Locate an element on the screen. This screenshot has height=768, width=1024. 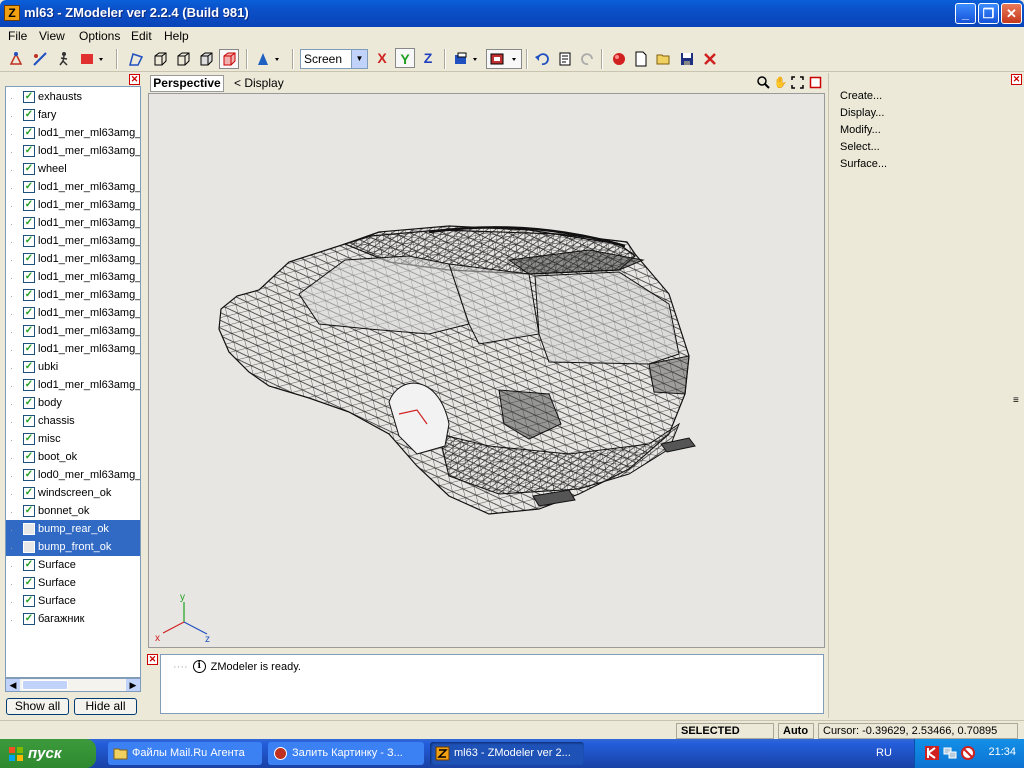
panel-resize-grip-icon: ≡ is located at coordinates (1016, 400).